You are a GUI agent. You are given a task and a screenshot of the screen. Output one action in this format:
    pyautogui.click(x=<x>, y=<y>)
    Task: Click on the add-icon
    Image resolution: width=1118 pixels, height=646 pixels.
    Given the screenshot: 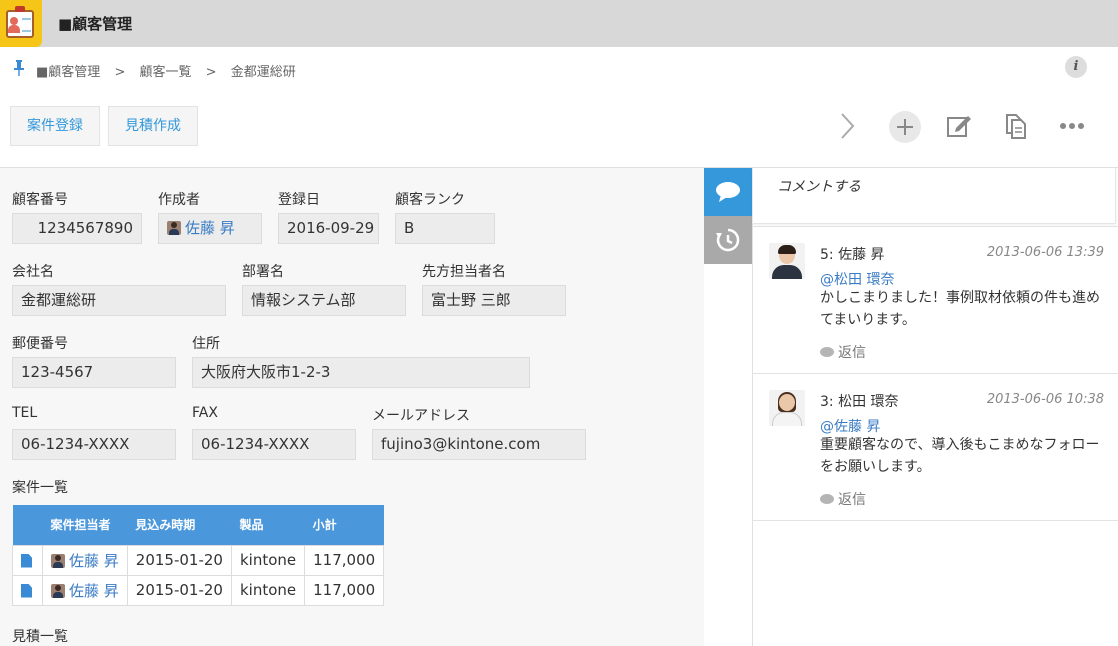 What is the action you would take?
    pyautogui.click(x=905, y=127)
    